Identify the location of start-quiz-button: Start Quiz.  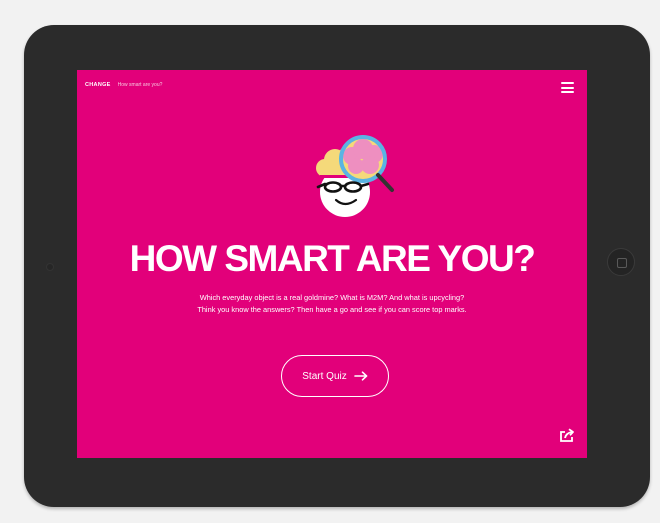
(335, 376).